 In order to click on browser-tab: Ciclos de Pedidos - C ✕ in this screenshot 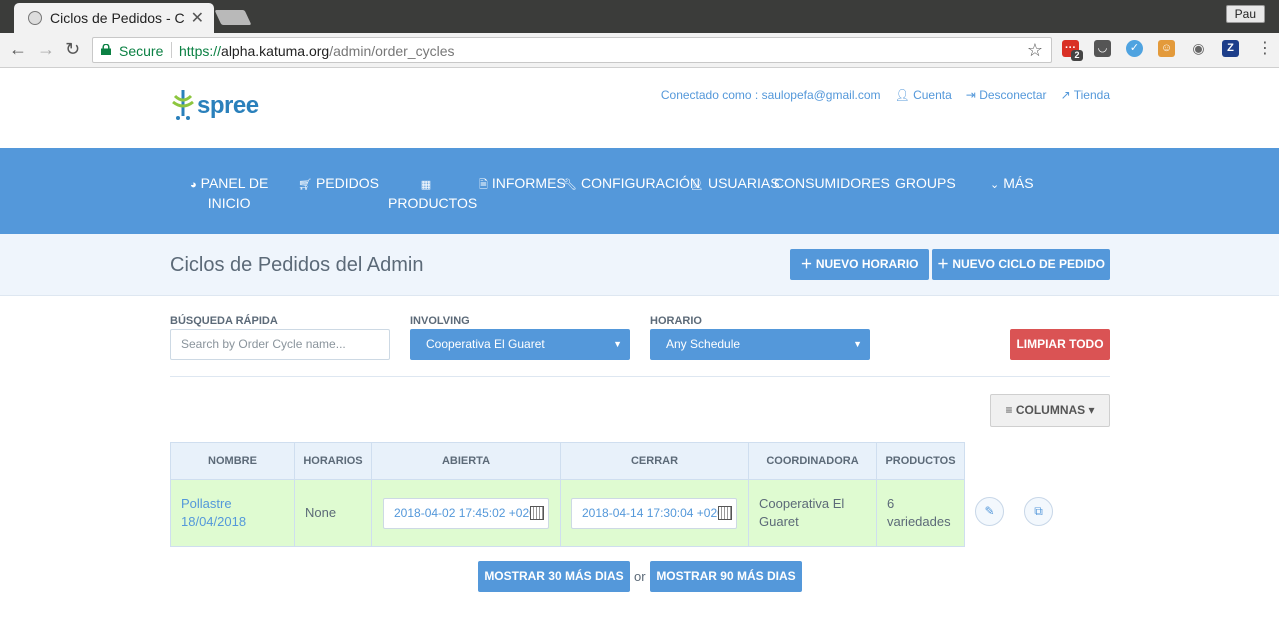, I will do `click(114, 18)`.